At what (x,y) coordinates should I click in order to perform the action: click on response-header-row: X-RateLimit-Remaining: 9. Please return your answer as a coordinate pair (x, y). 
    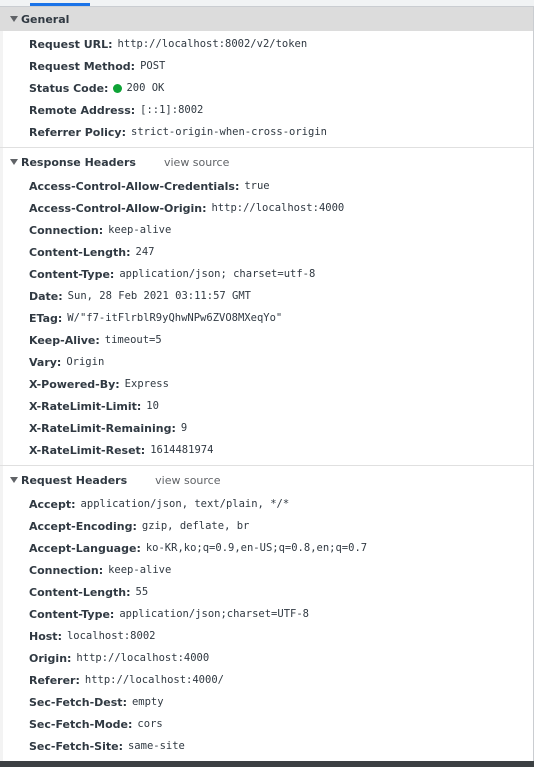
    Looking at the image, I should click on (266, 428).